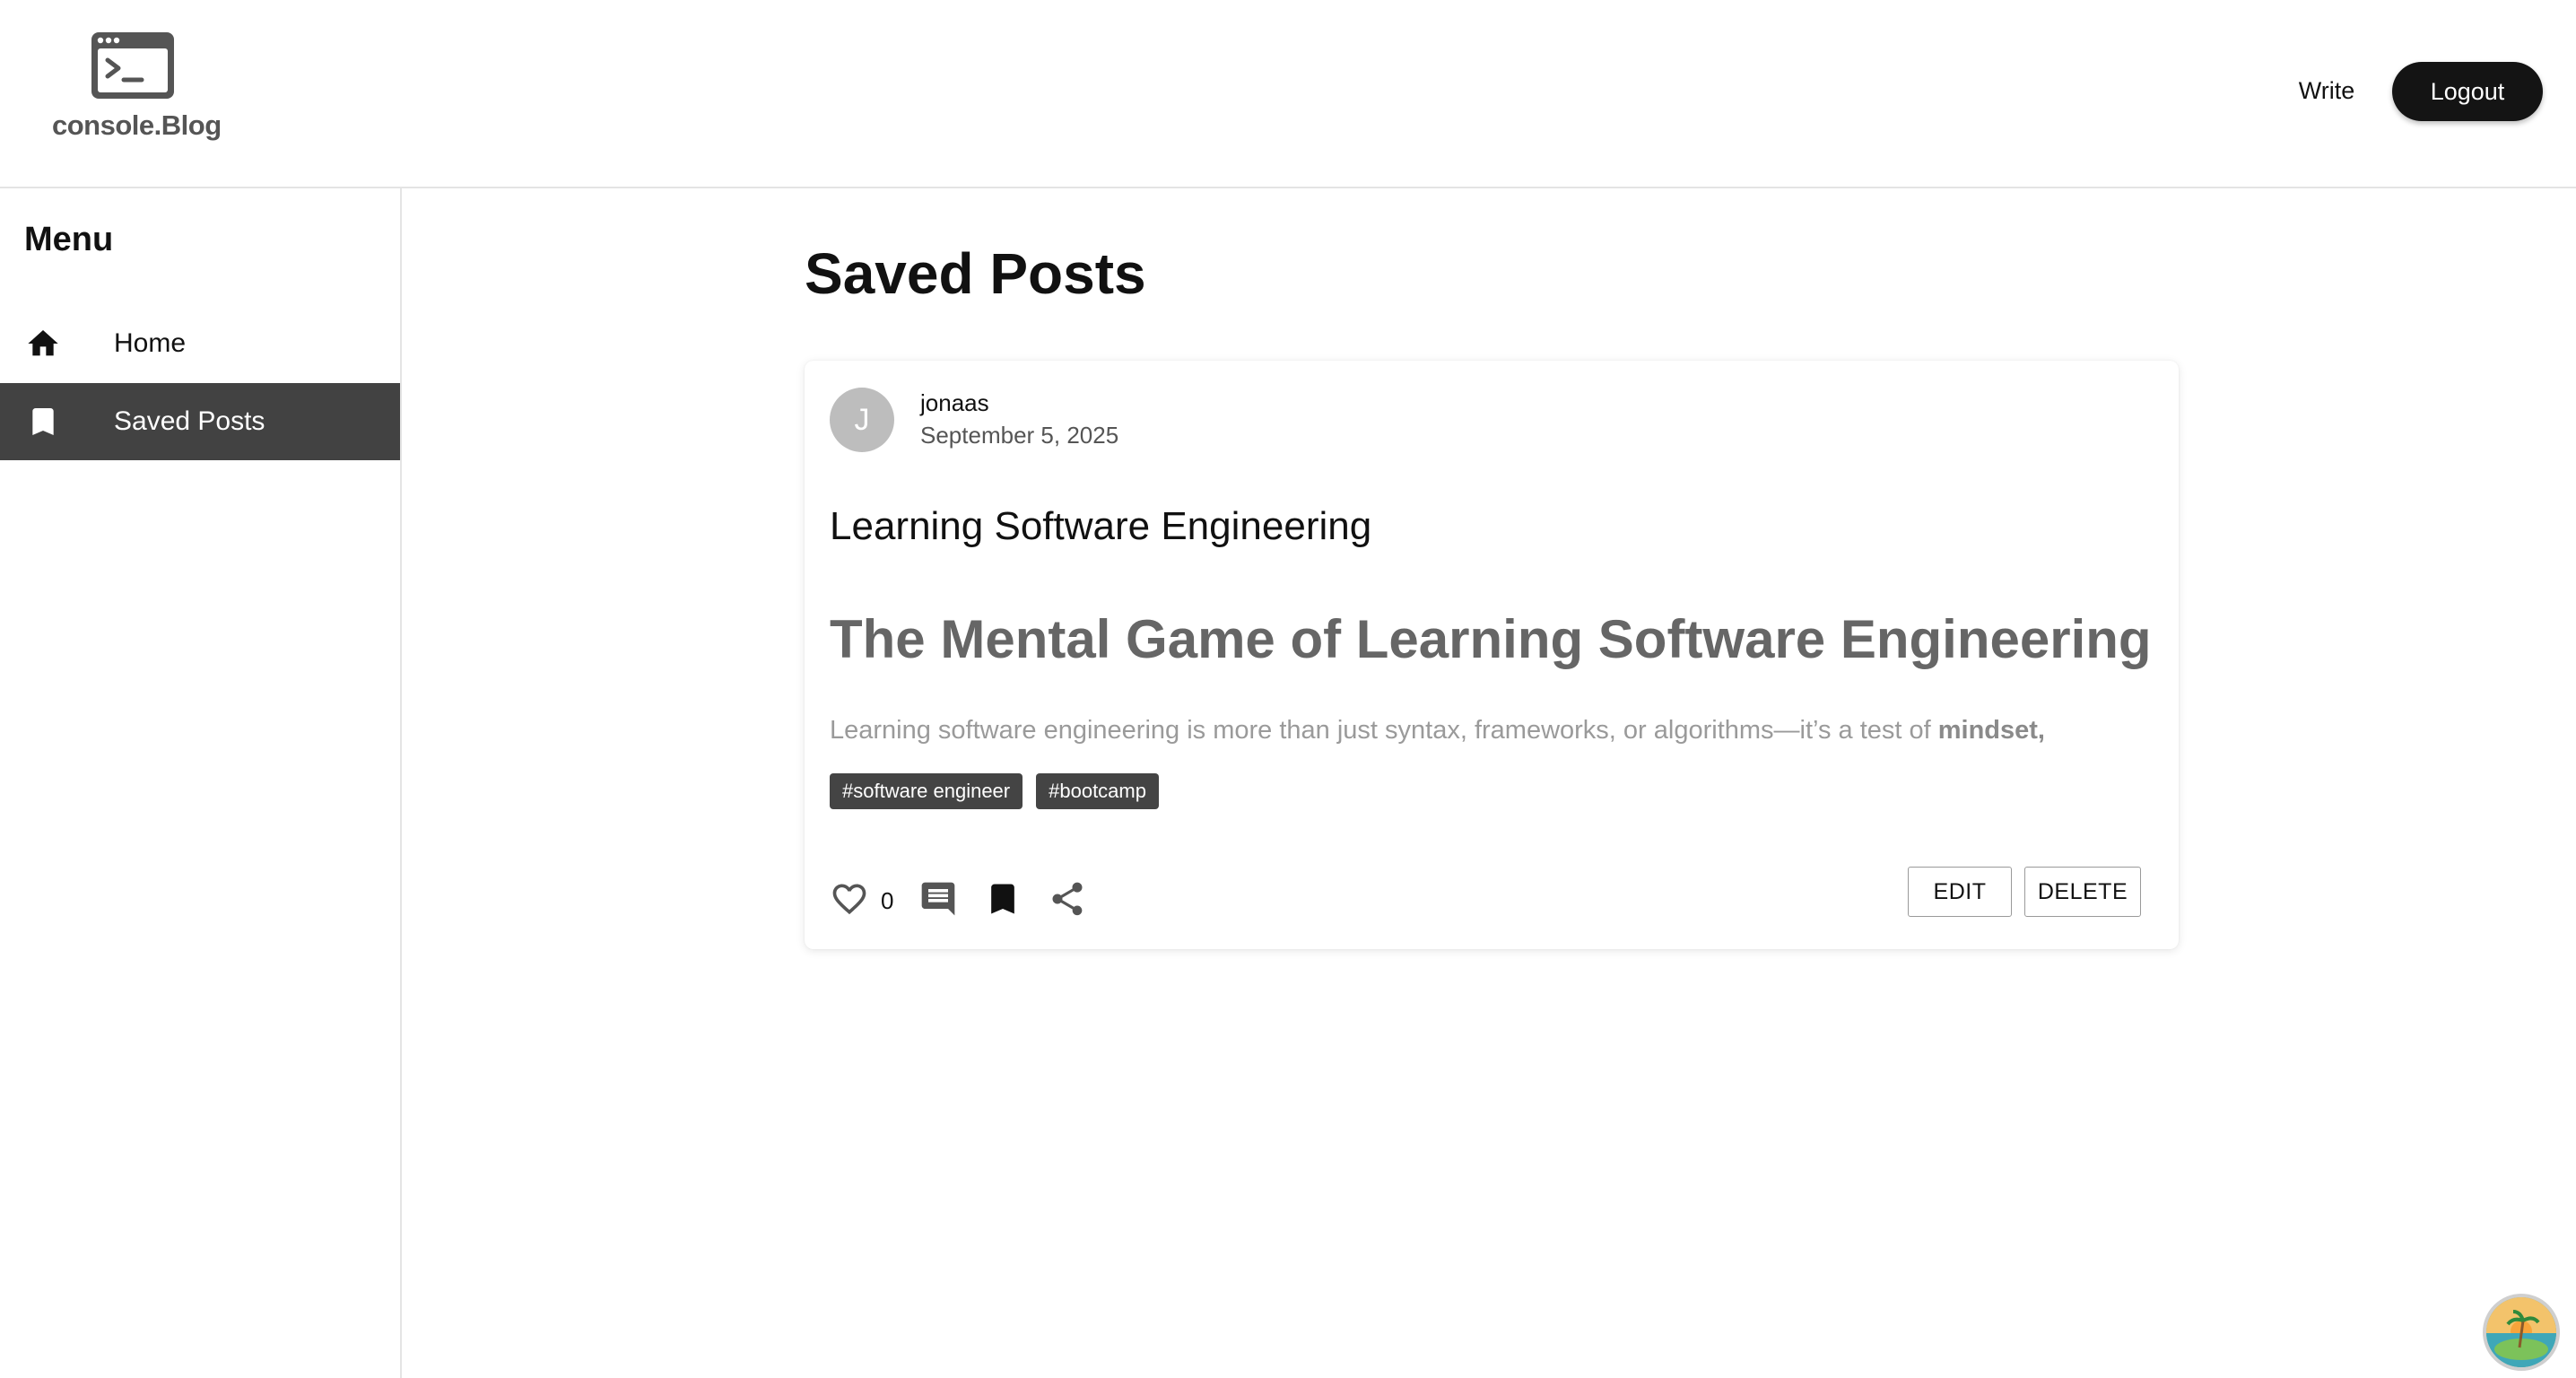 The width and height of the screenshot is (2576, 1378). I want to click on sidebar: Menu Home Saved Posts, so click(201, 783).